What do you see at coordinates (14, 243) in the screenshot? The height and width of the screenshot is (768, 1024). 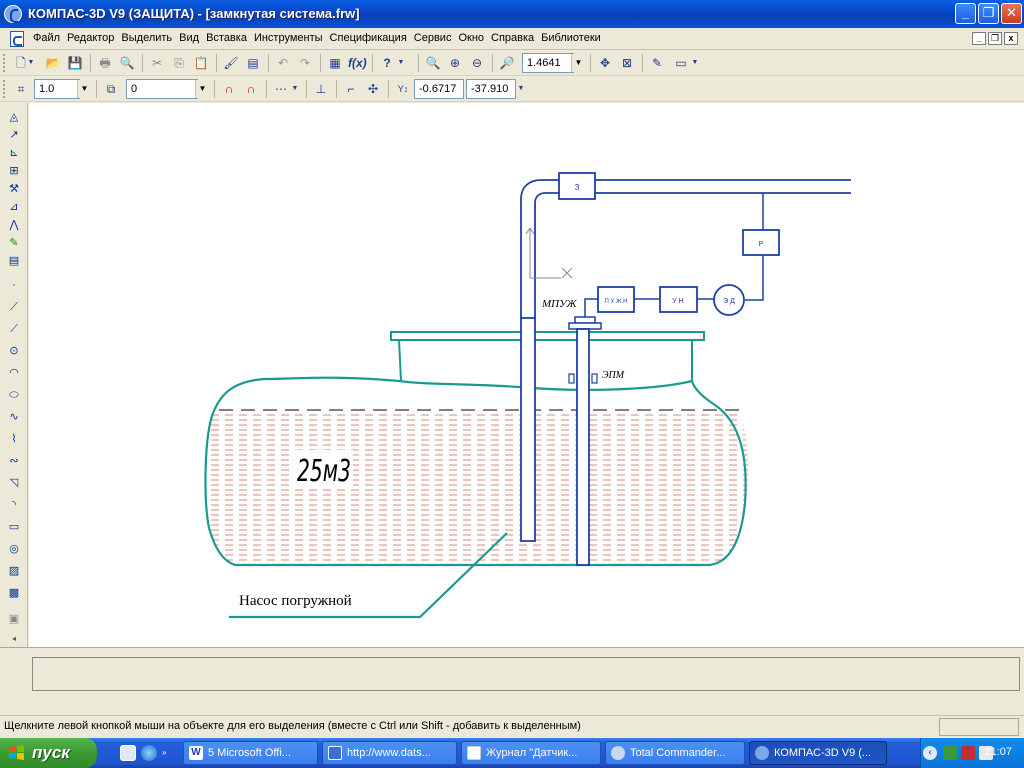 I see `associative-views-icon: ✎` at bounding box center [14, 243].